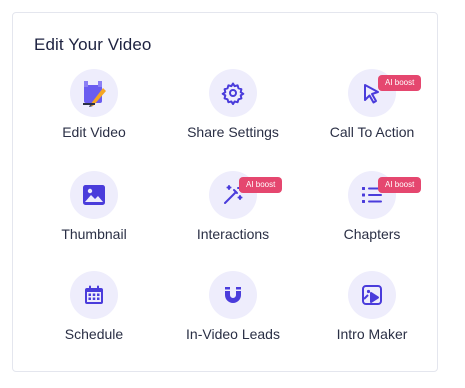  What do you see at coordinates (372, 114) in the screenshot?
I see `call-to-action-tile: AI boost Call To Action` at bounding box center [372, 114].